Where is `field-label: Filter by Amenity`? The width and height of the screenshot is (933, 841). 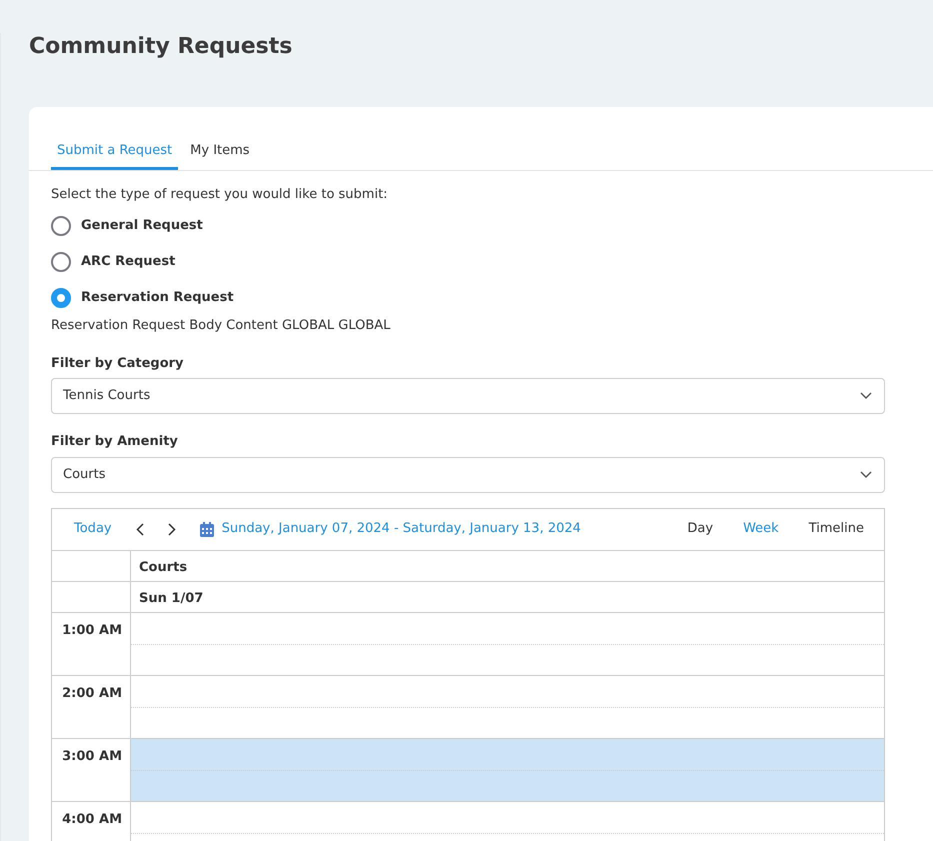
field-label: Filter by Amenity is located at coordinates (115, 442).